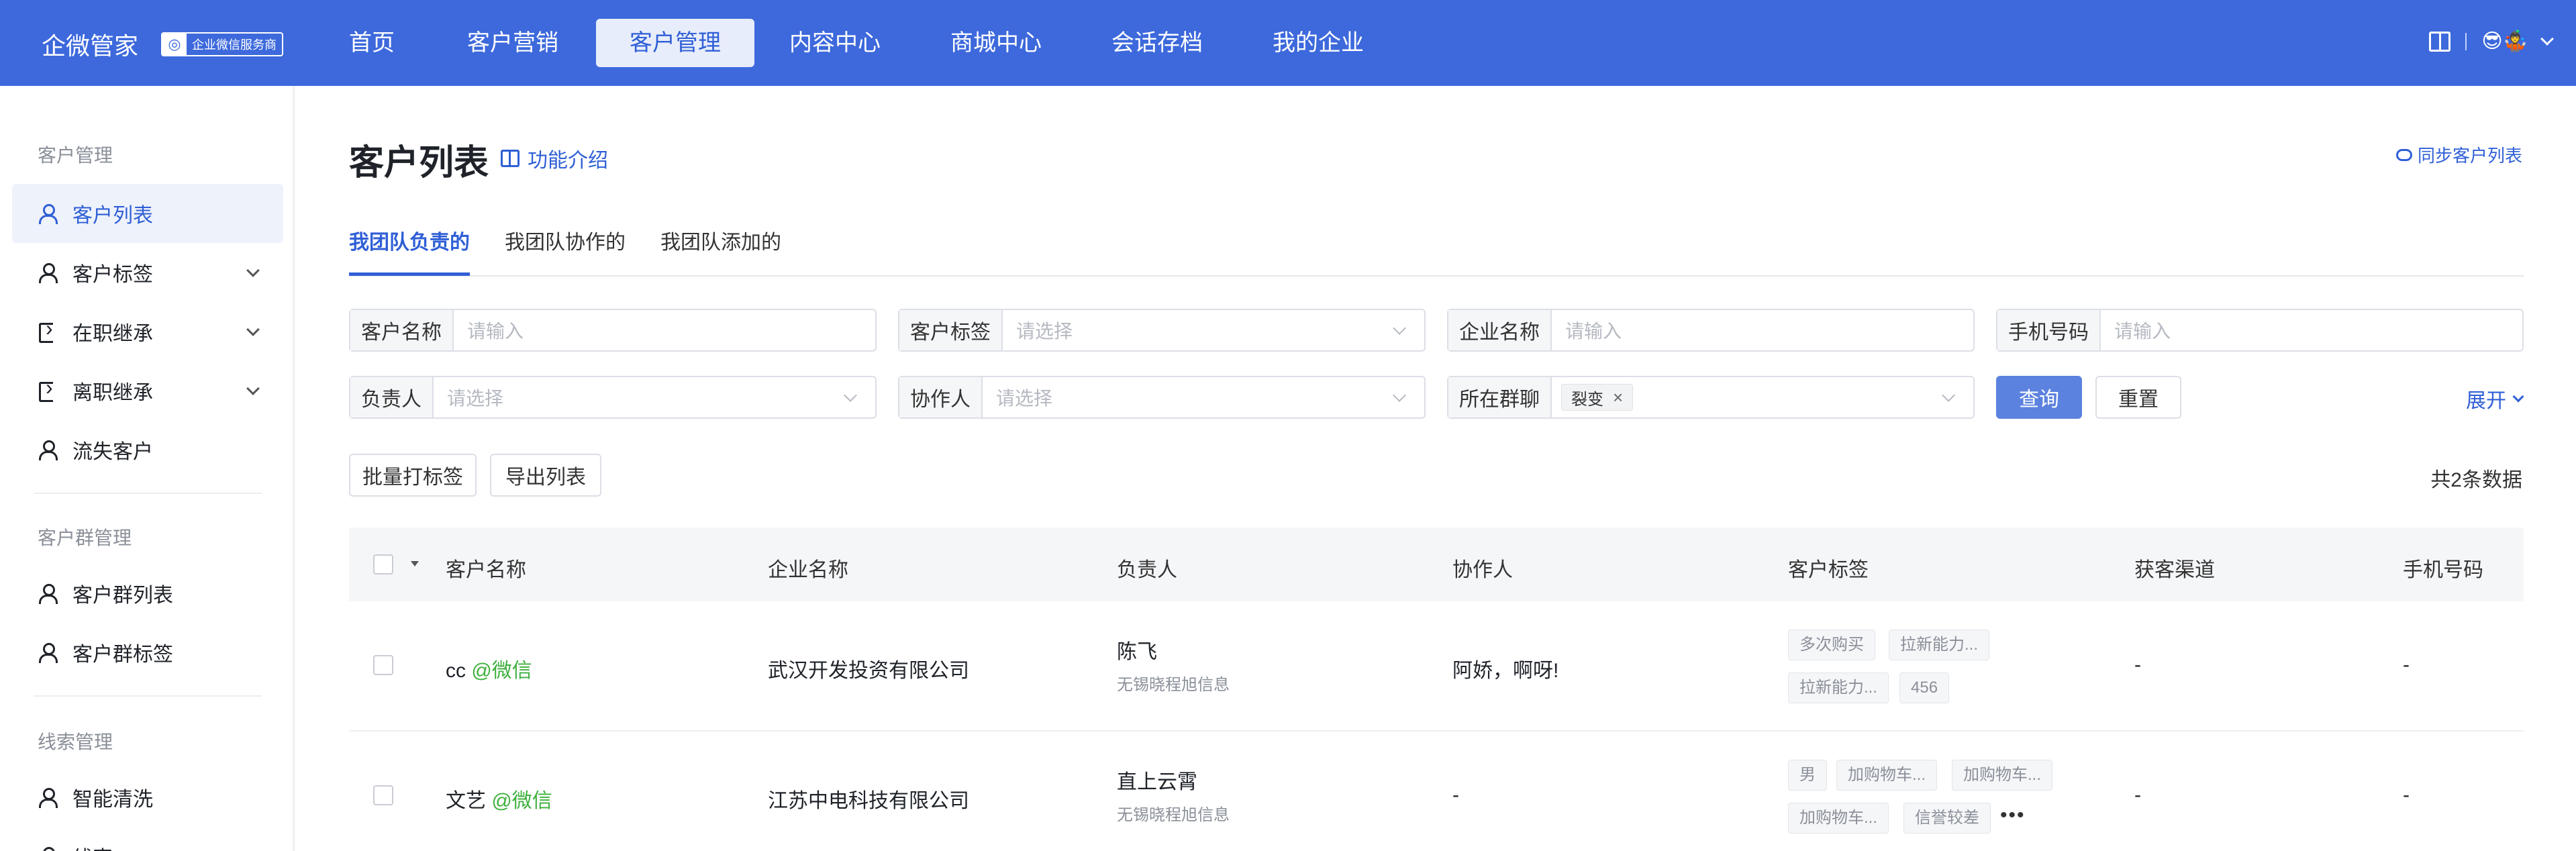  Describe the element at coordinates (996, 43) in the screenshot. I see `nav-mall-center: 商城中心` at that location.